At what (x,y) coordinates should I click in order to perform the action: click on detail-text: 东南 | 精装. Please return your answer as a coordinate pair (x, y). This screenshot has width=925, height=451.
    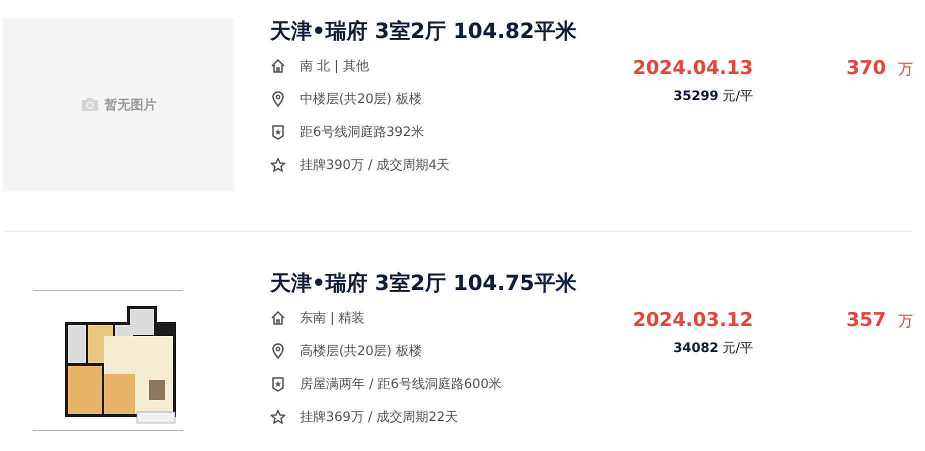
    Looking at the image, I should click on (332, 318).